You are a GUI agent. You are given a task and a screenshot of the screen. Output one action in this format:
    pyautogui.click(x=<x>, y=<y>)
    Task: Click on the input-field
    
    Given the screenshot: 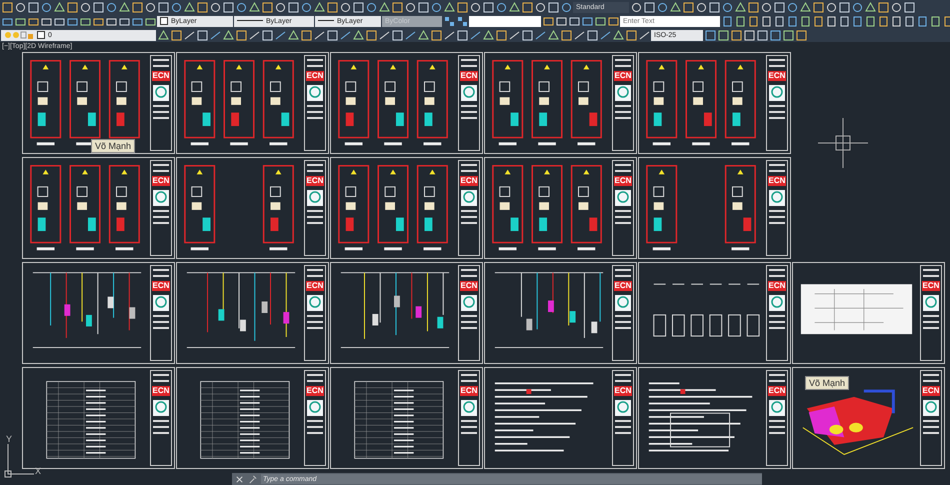 What is the action you would take?
    pyautogui.click(x=505, y=21)
    